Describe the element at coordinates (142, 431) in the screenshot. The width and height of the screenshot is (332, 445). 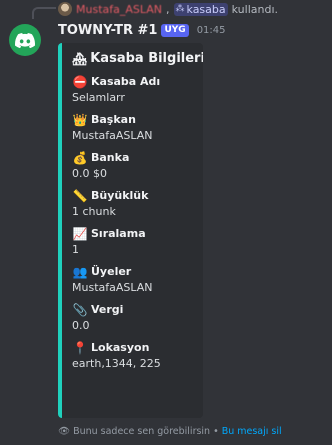
I see `ephemeral-text: Bunu sadece sen görebilirsin` at that location.